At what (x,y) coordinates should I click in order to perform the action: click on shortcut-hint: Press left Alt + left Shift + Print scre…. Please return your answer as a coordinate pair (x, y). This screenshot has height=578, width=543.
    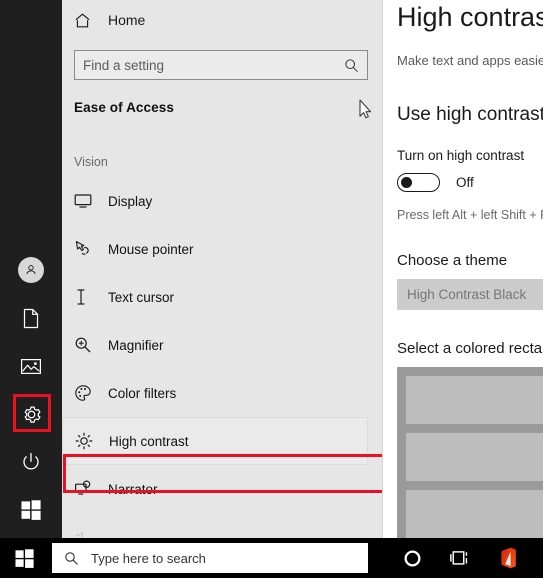
    Looking at the image, I should click on (470, 215).